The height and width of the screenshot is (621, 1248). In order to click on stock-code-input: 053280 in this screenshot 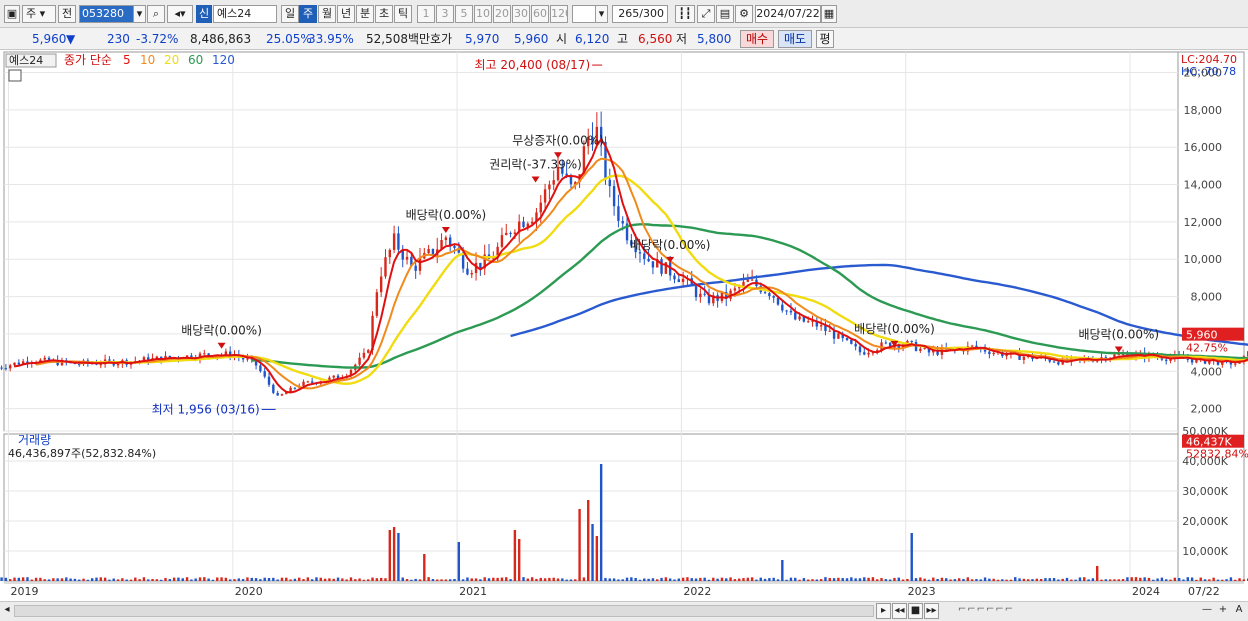, I will do `click(109, 14)`.